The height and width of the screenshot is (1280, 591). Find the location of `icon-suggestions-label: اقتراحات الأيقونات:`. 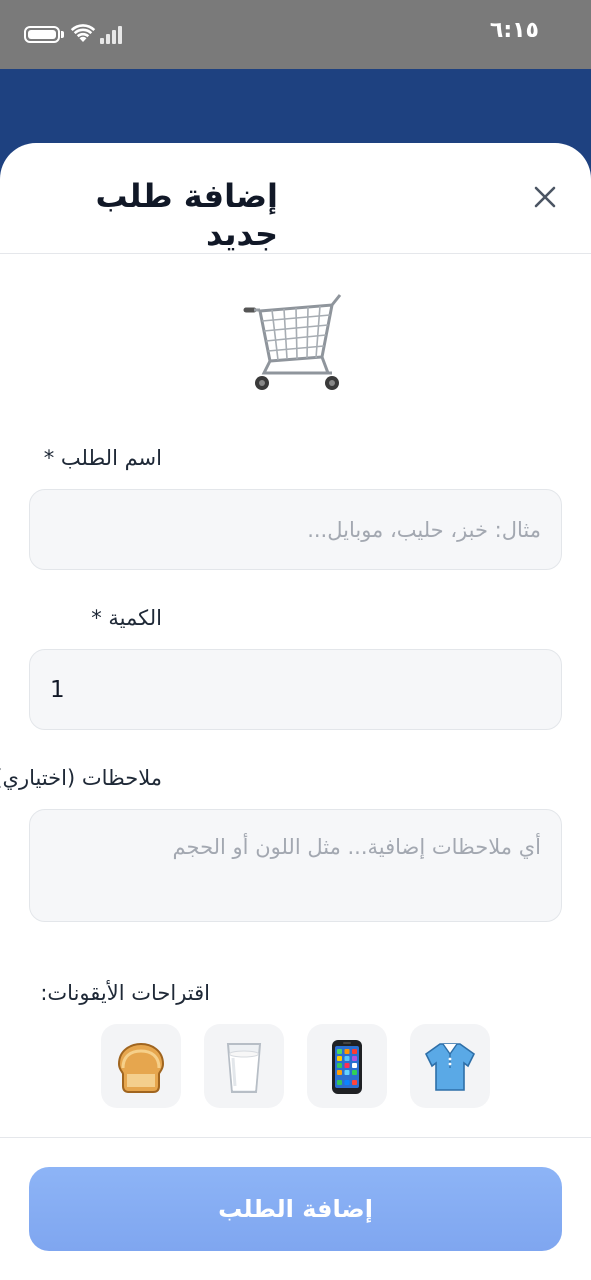

icon-suggestions-label: اقتراحات الأيقونات: is located at coordinates (125, 993).